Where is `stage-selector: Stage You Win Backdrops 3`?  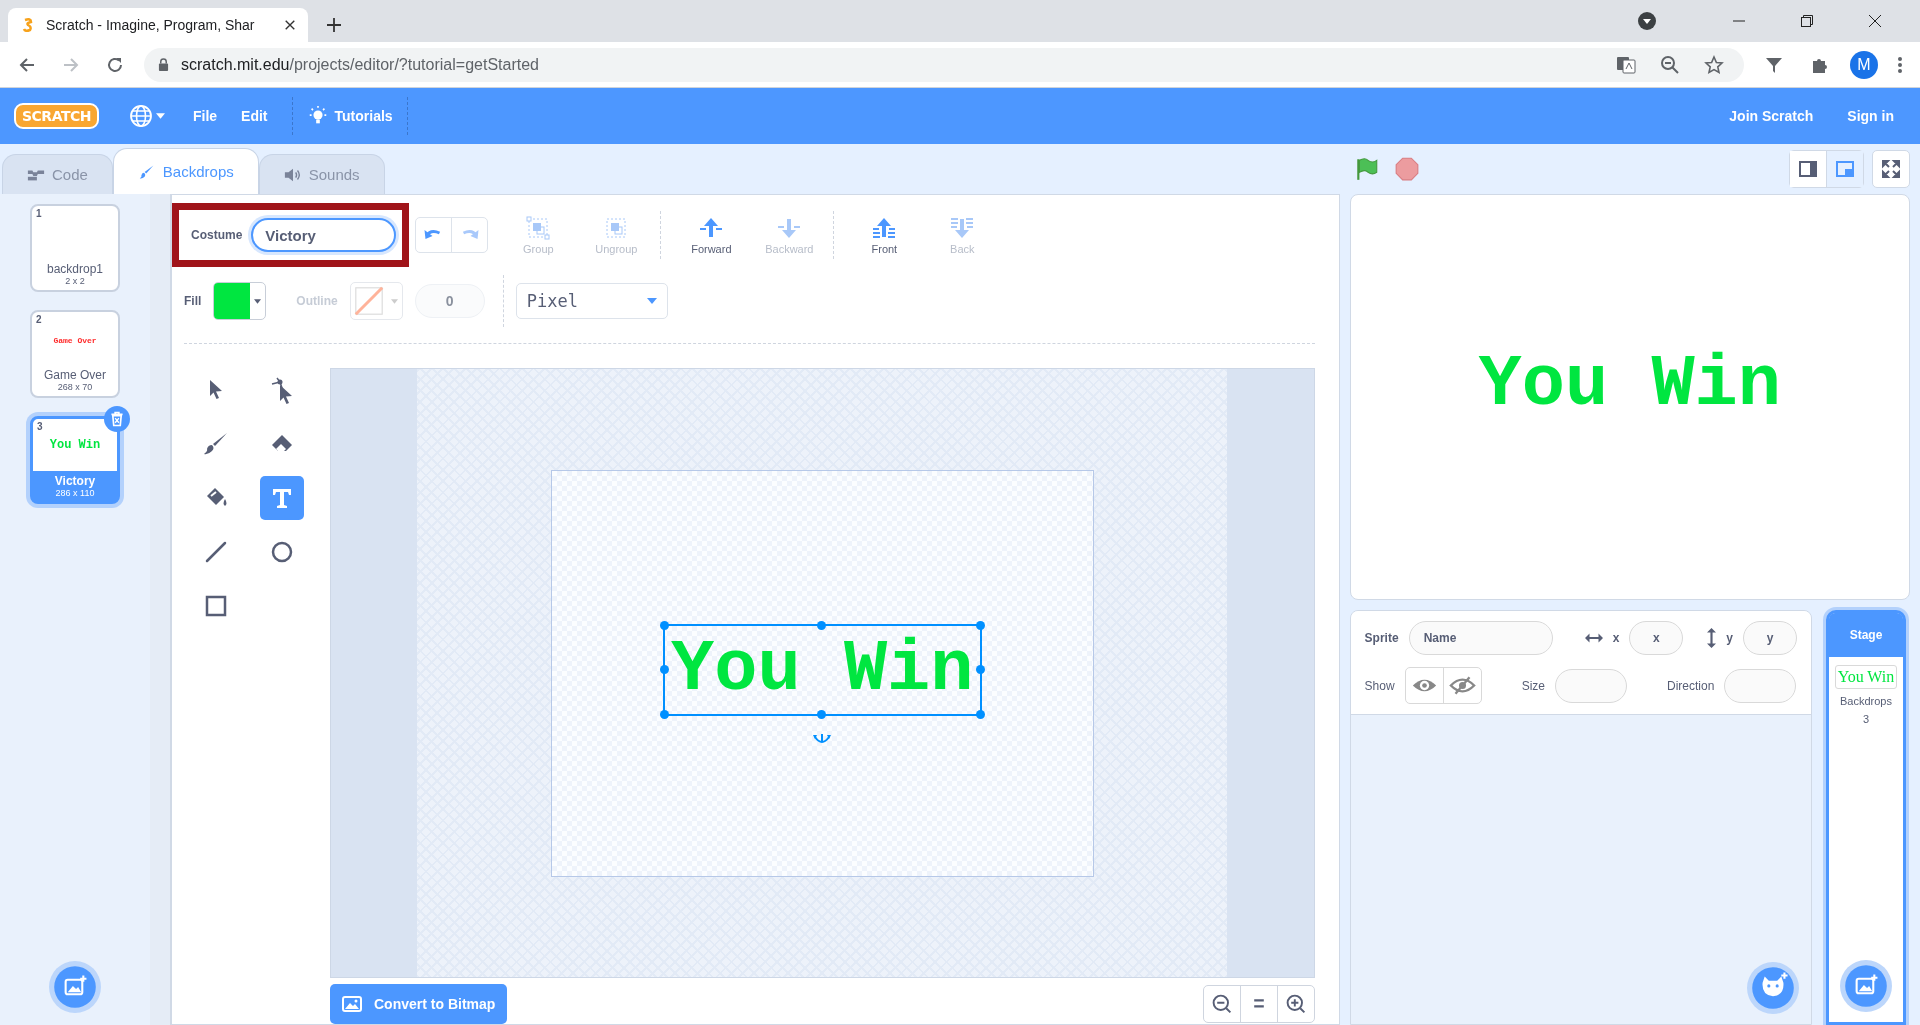 stage-selector: Stage You Win Backdrops 3 is located at coordinates (1866, 817).